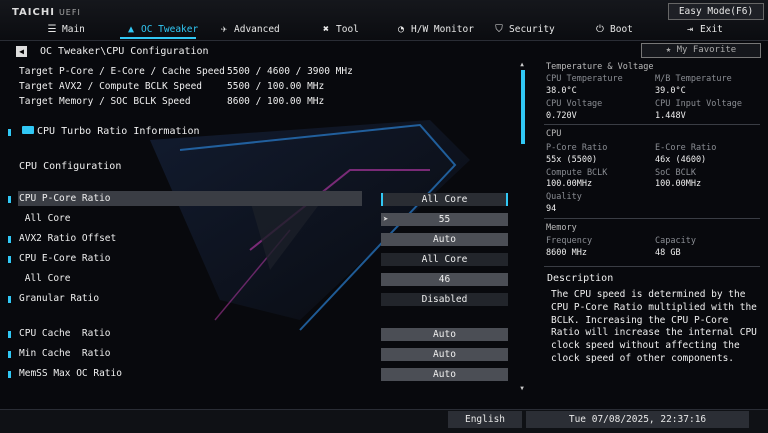 This screenshot has height=433, width=768. I want to click on setting-label: Granular Ratio, so click(59, 298).